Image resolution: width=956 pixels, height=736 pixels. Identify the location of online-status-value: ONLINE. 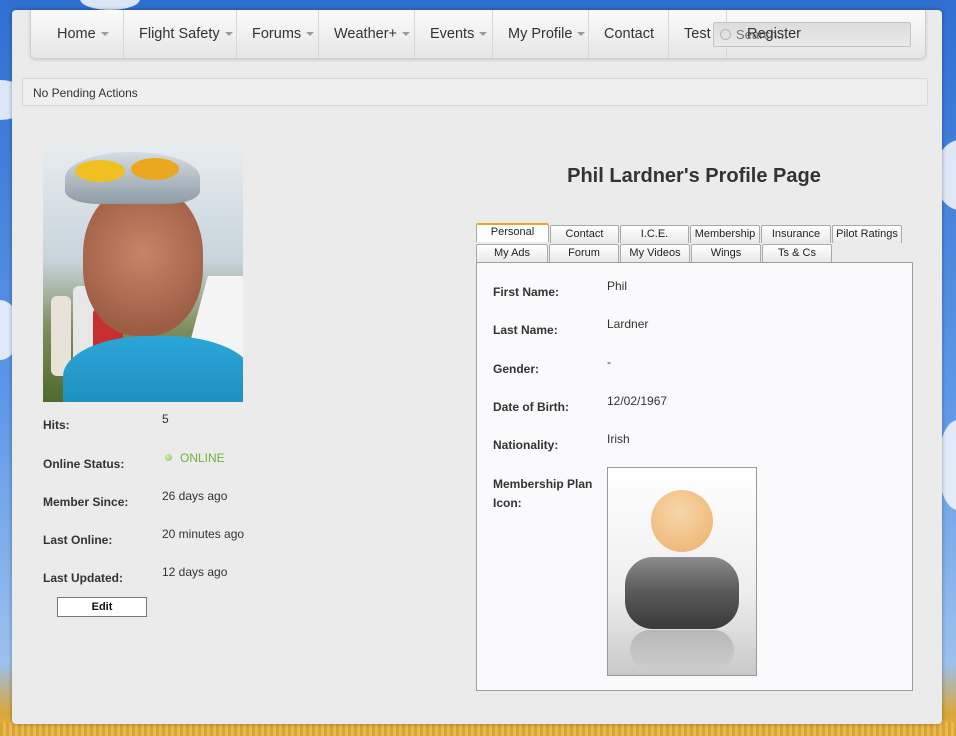
(195, 458).